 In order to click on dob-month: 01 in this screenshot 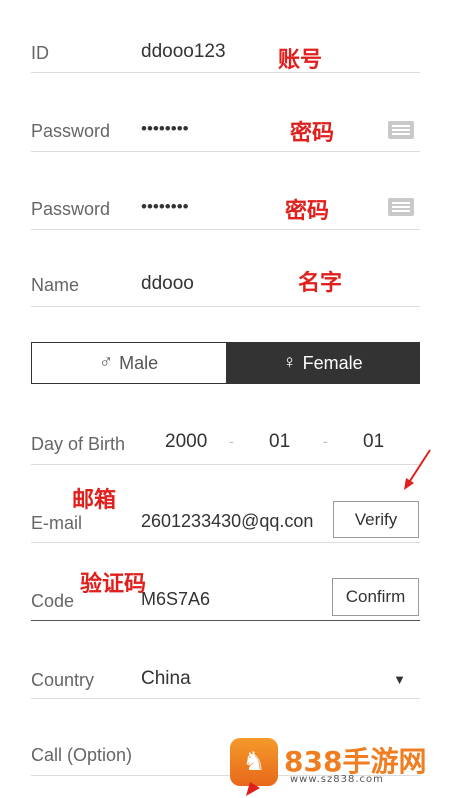, I will do `click(279, 442)`.